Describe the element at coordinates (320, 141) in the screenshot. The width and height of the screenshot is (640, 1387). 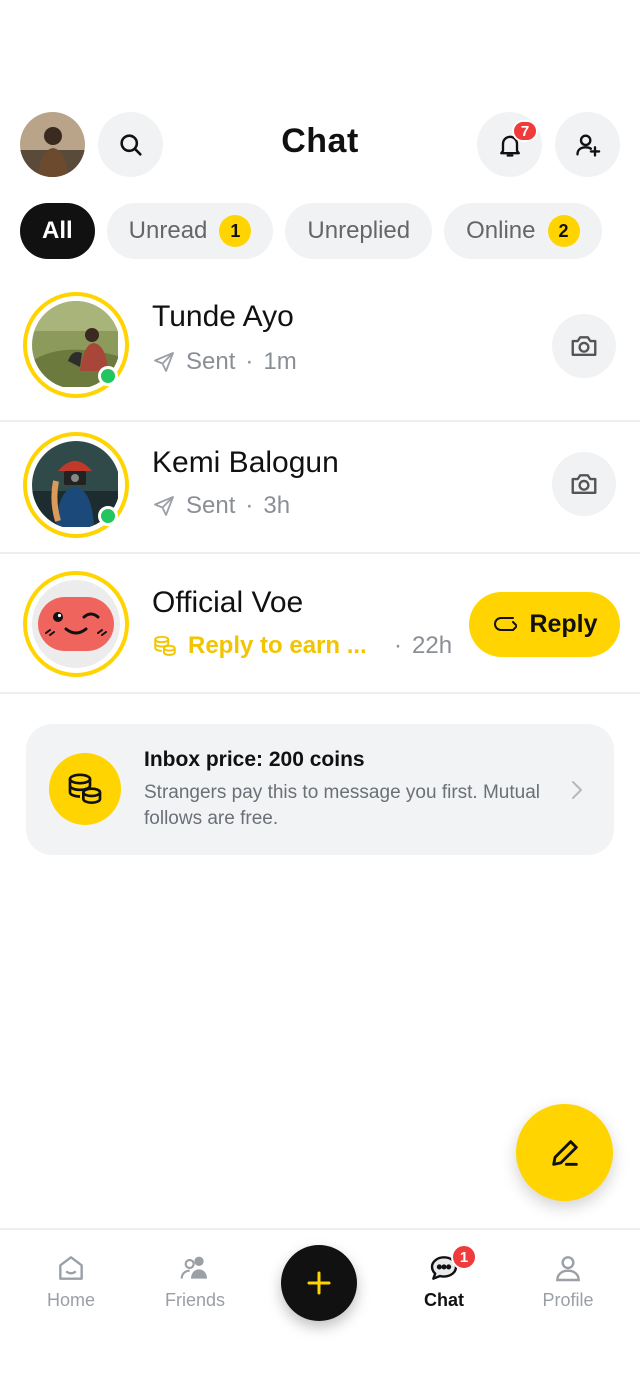
I see `page-title: Chat` at that location.